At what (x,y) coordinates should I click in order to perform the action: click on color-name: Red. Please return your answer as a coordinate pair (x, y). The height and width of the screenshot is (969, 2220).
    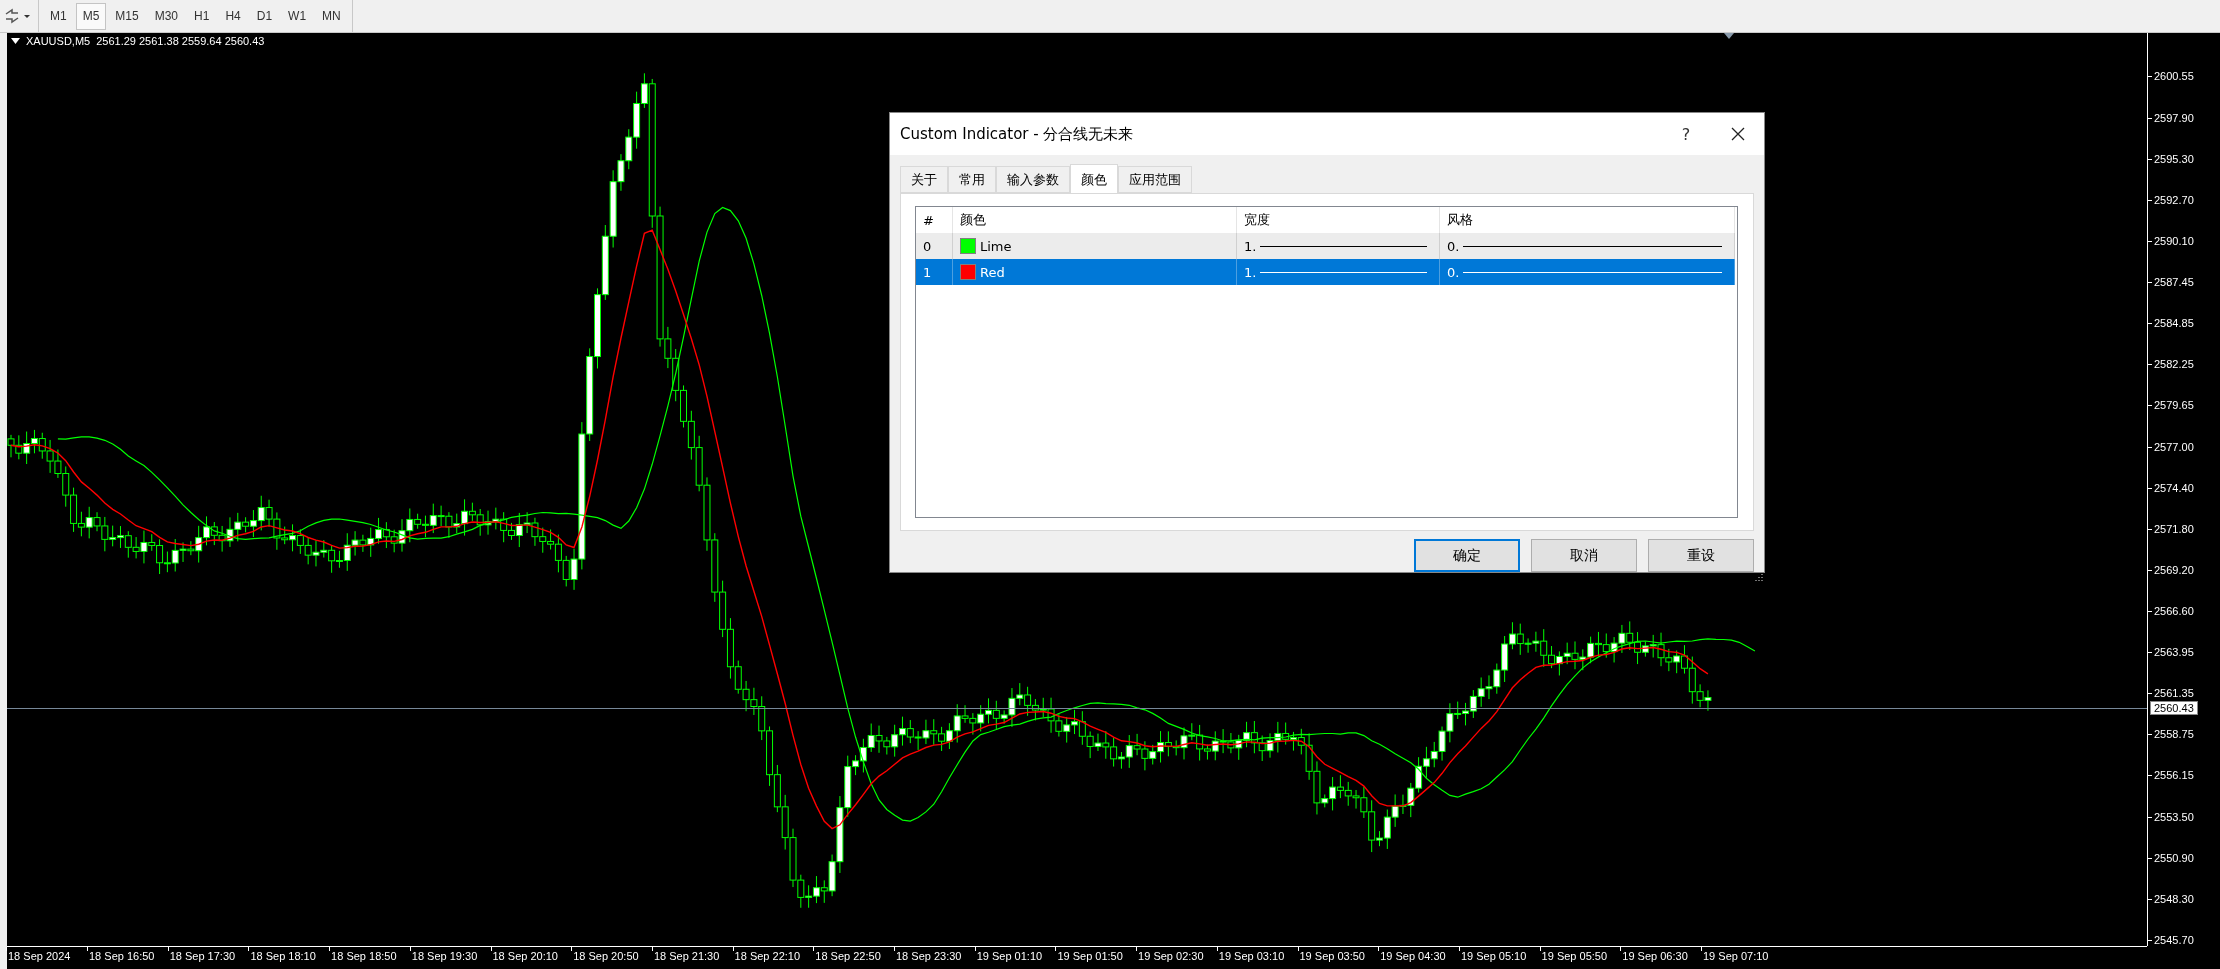
    Looking at the image, I should click on (992, 272).